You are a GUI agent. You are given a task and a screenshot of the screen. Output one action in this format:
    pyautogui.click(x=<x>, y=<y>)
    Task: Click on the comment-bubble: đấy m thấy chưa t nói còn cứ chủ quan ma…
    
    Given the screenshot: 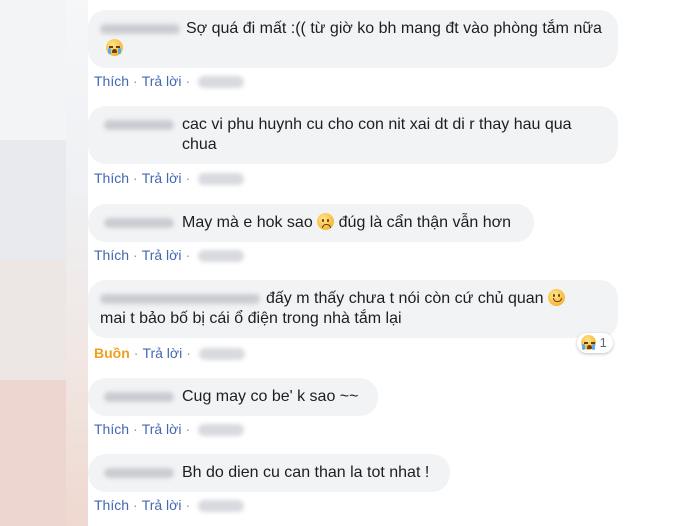 What is the action you would take?
    pyautogui.click(x=353, y=309)
    